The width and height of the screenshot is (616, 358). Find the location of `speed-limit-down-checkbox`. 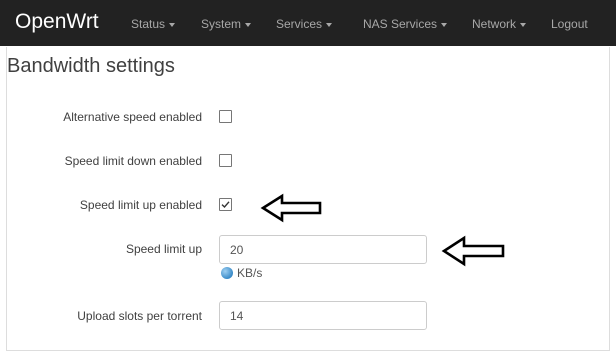

speed-limit-down-checkbox is located at coordinates (225, 160).